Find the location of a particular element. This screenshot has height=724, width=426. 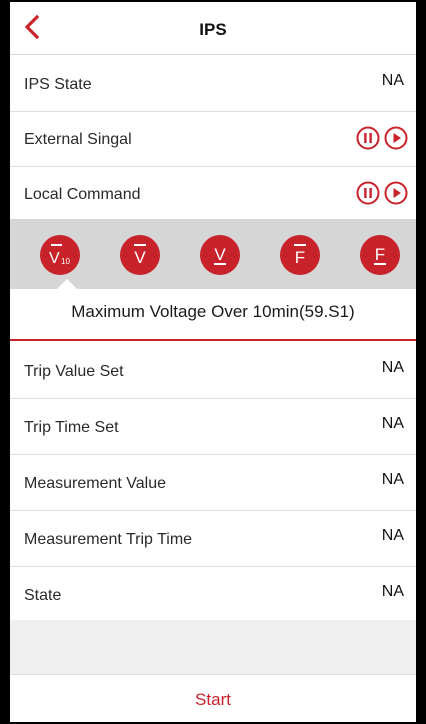

external-signal-play-button is located at coordinates (396, 138).